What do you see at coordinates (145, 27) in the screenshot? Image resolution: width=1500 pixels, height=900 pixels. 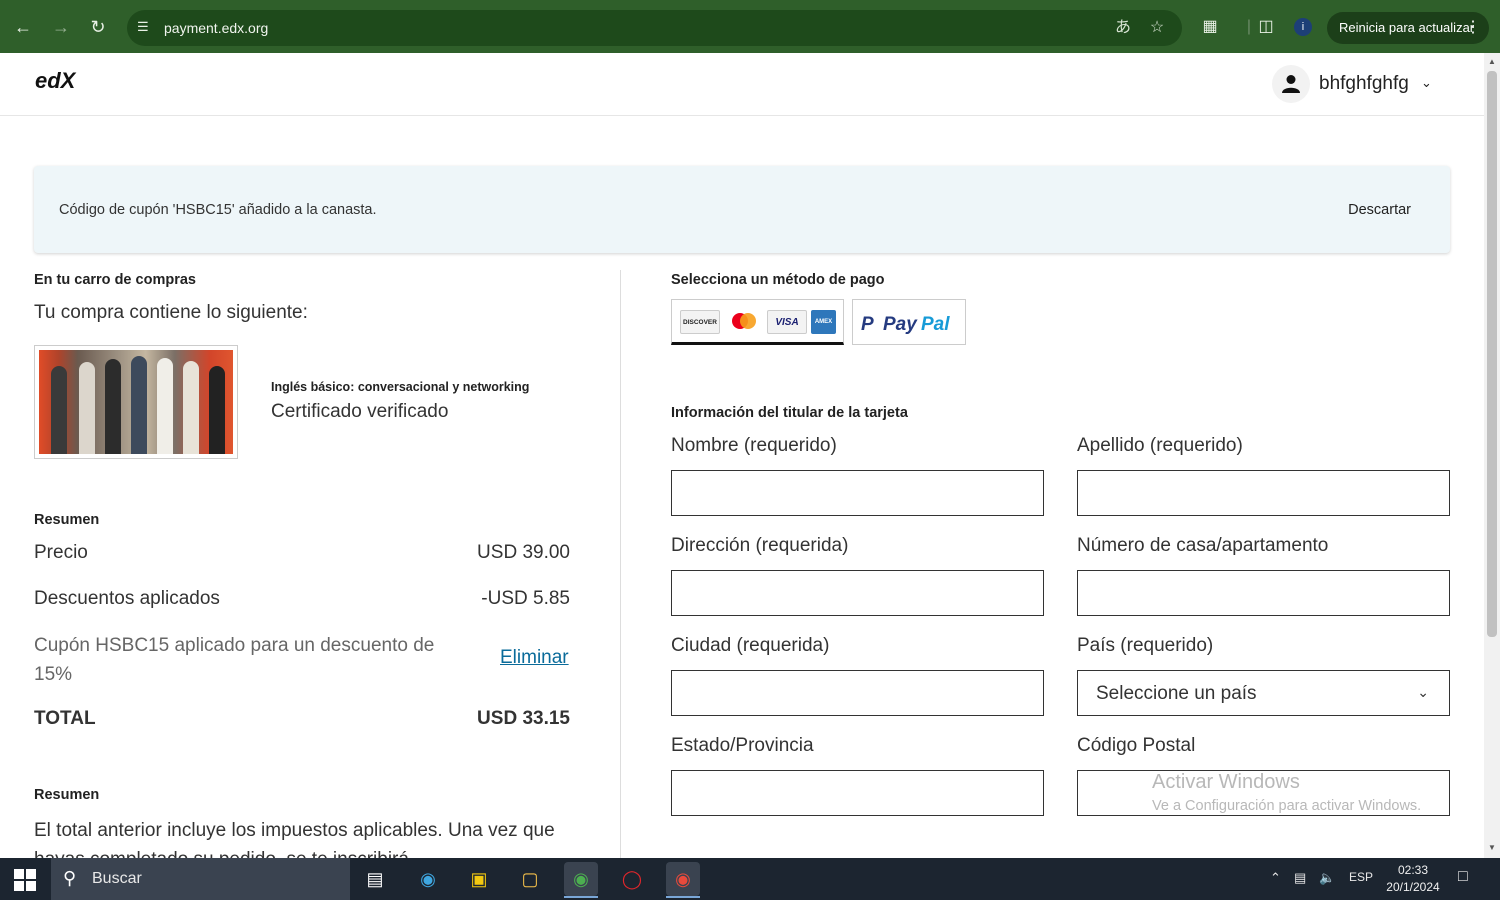 I see `site-info-icon: ☰` at bounding box center [145, 27].